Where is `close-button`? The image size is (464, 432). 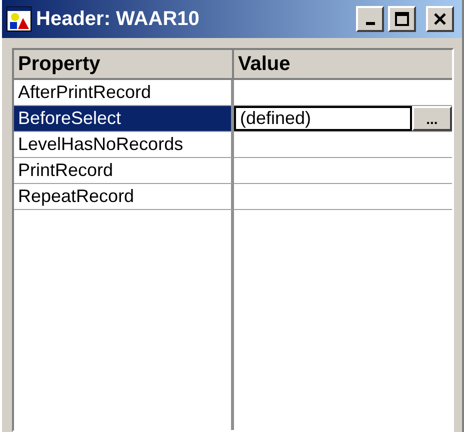
close-button is located at coordinates (440, 19).